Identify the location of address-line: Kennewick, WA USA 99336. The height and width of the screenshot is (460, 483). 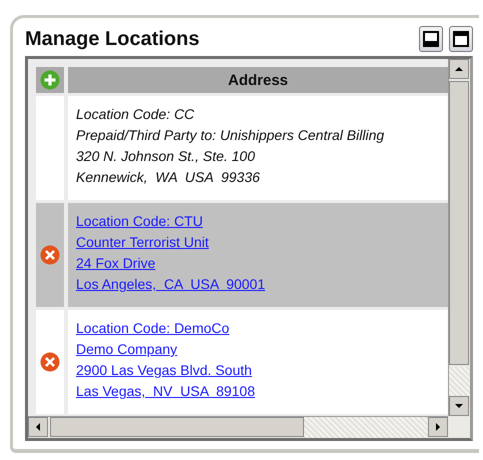
(168, 177).